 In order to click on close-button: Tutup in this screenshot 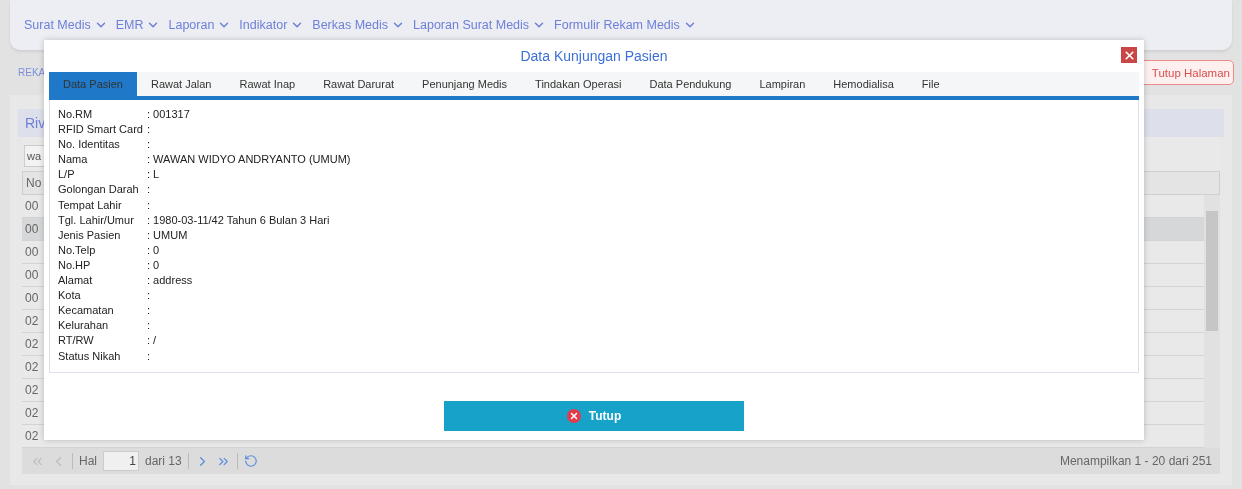, I will do `click(594, 415)`.